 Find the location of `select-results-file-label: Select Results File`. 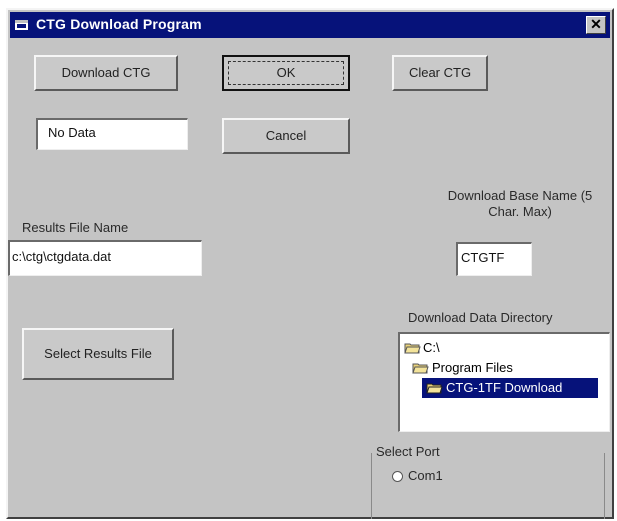

select-results-file-label: Select Results File is located at coordinates (98, 353).